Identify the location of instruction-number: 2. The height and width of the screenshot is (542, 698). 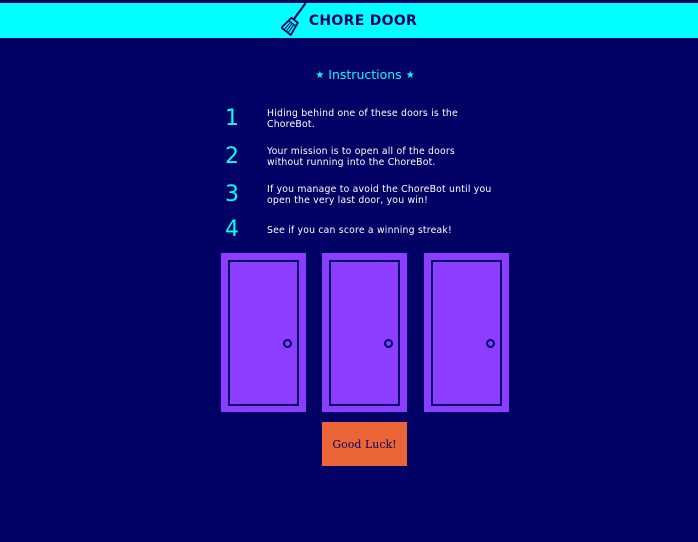
(232, 156).